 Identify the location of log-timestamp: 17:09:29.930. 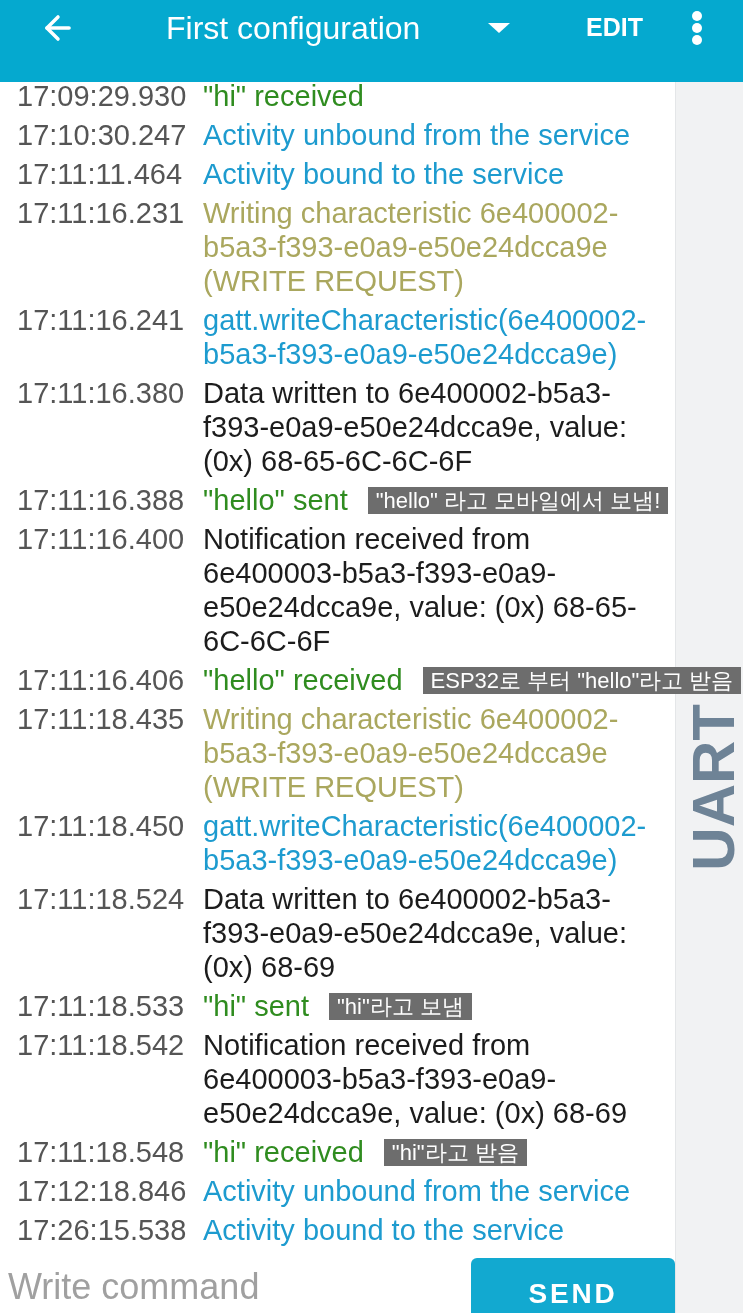
(102, 96).